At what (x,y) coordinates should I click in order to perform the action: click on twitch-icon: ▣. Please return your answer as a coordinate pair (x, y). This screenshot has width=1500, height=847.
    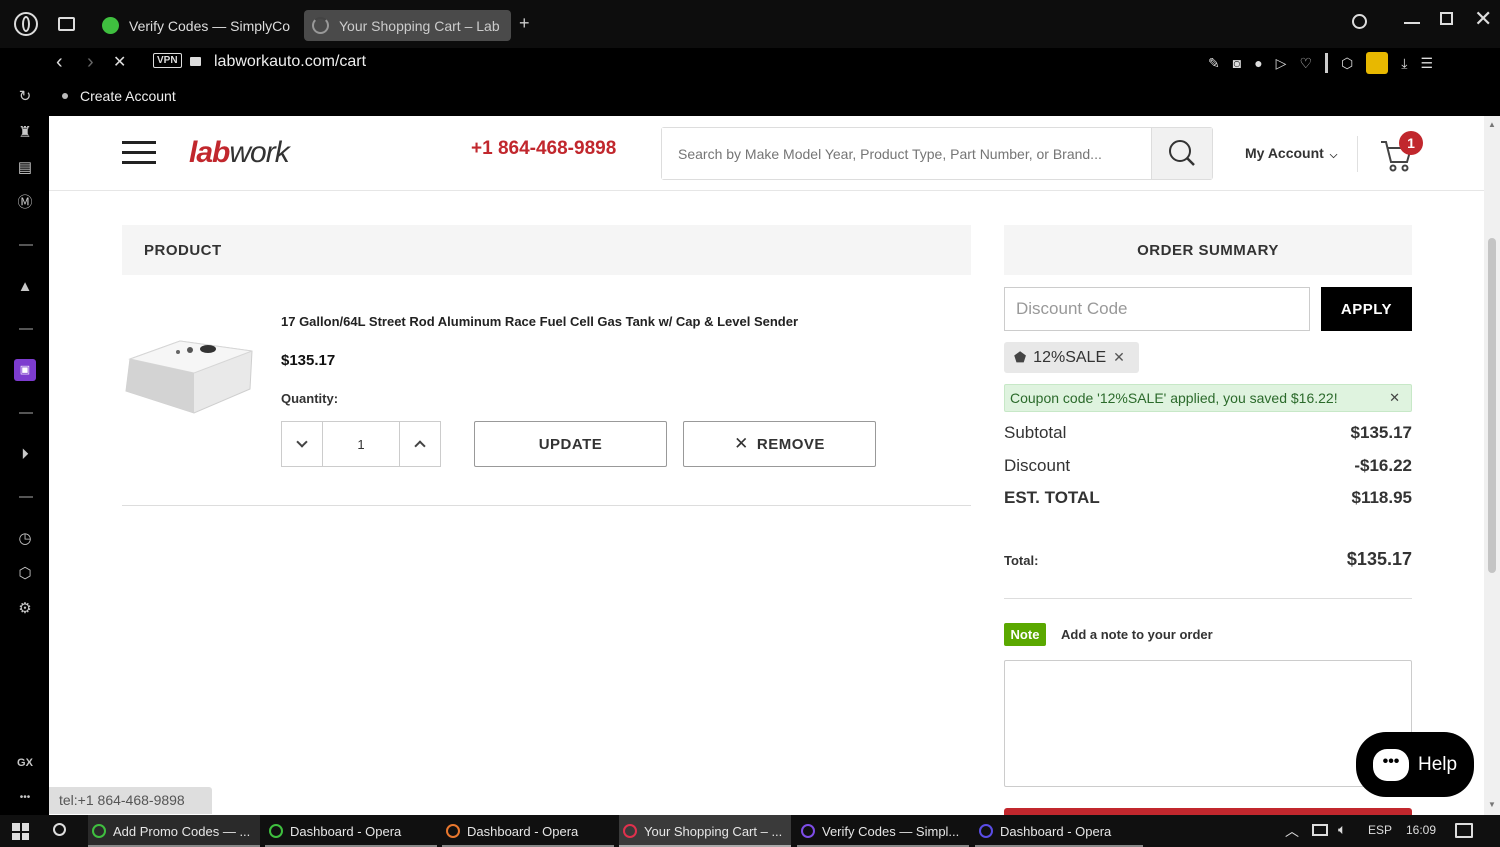
    Looking at the image, I should click on (25, 370).